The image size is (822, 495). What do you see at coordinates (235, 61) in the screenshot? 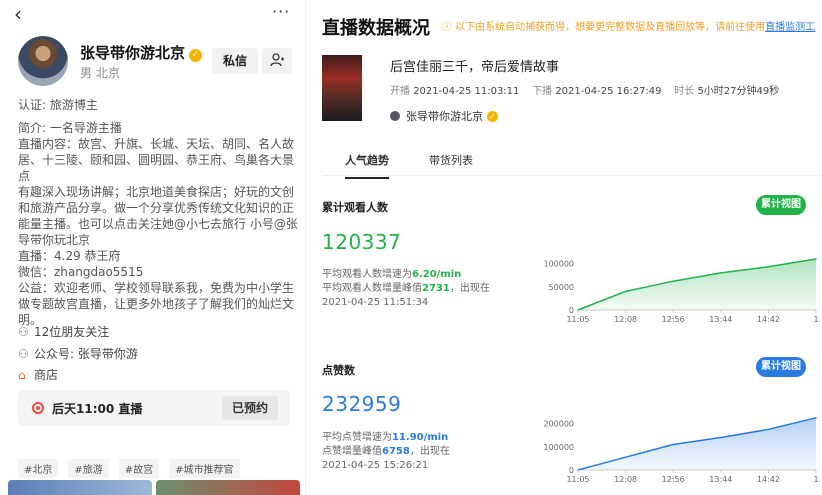
I see `message-button: 私信` at bounding box center [235, 61].